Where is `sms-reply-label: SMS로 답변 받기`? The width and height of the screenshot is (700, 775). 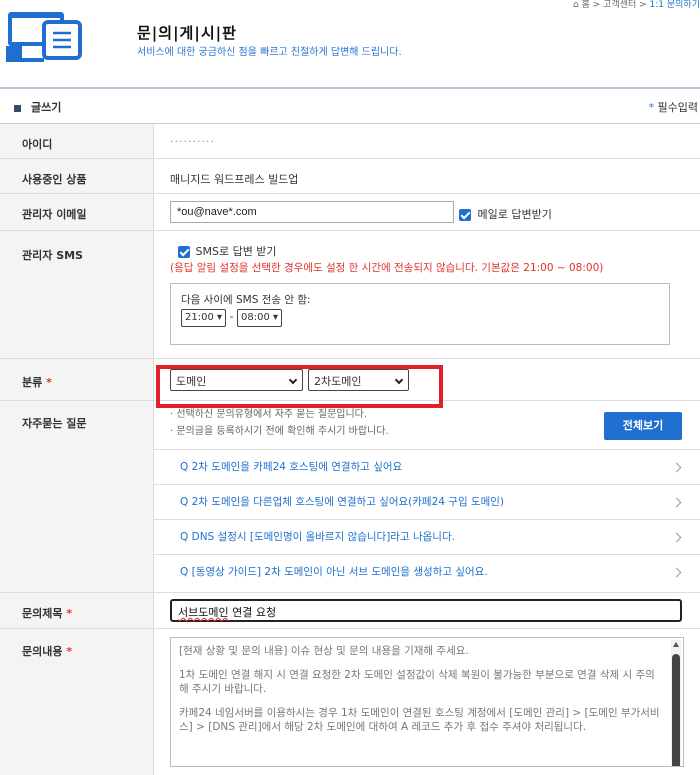 sms-reply-label: SMS로 답변 받기 is located at coordinates (236, 251).